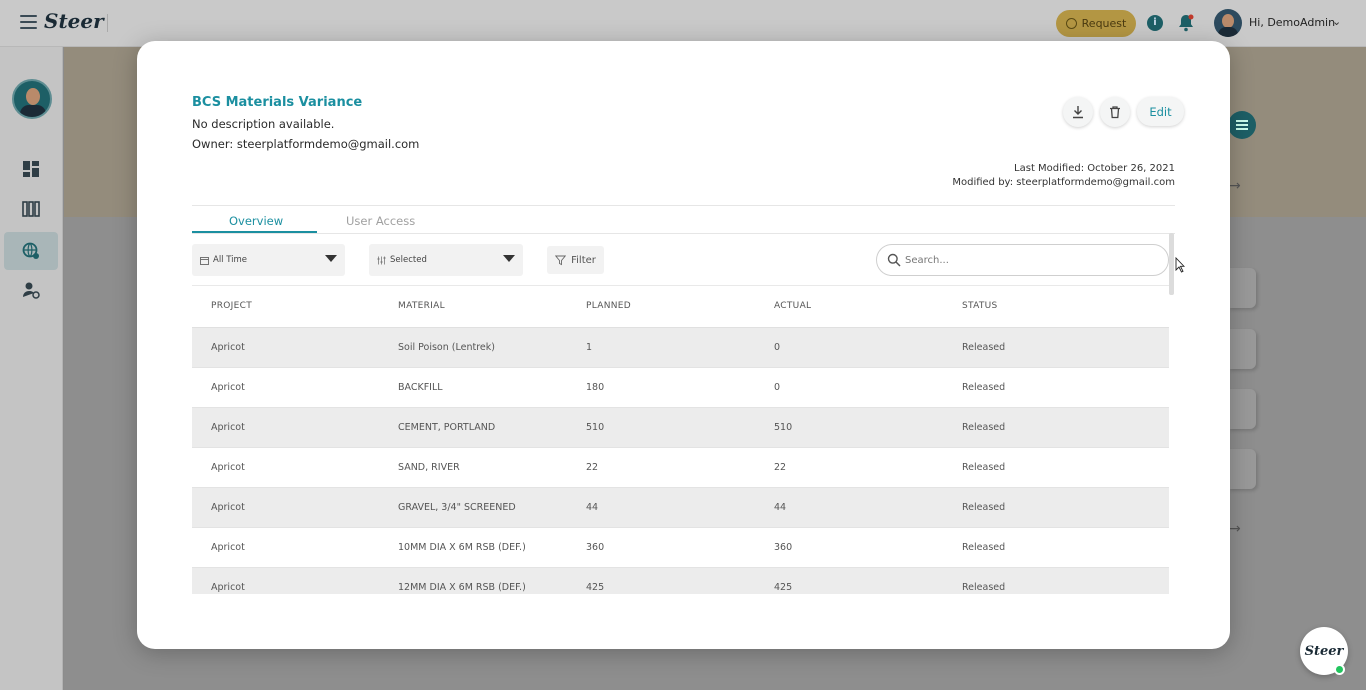 The height and width of the screenshot is (690, 1366). What do you see at coordinates (980, 306) in the screenshot?
I see `column-header-status: STATUS` at bounding box center [980, 306].